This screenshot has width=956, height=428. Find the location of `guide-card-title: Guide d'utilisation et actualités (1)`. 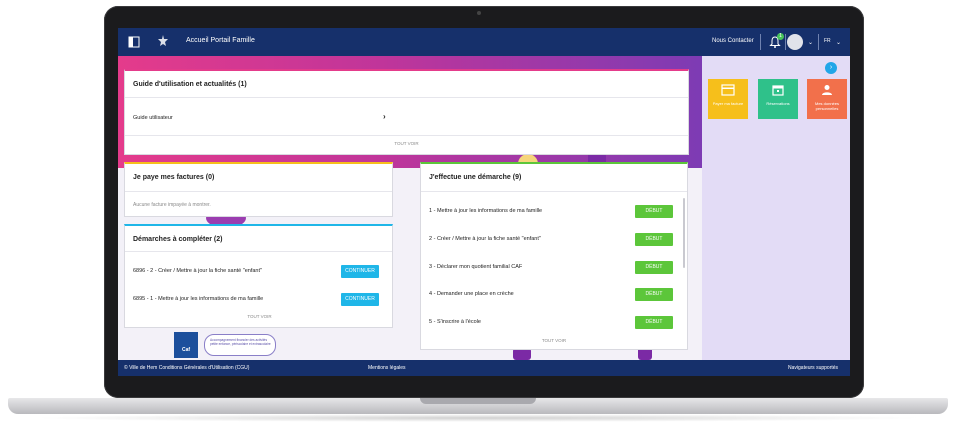

guide-card-title: Guide d'utilisation et actualités (1) is located at coordinates (190, 84).